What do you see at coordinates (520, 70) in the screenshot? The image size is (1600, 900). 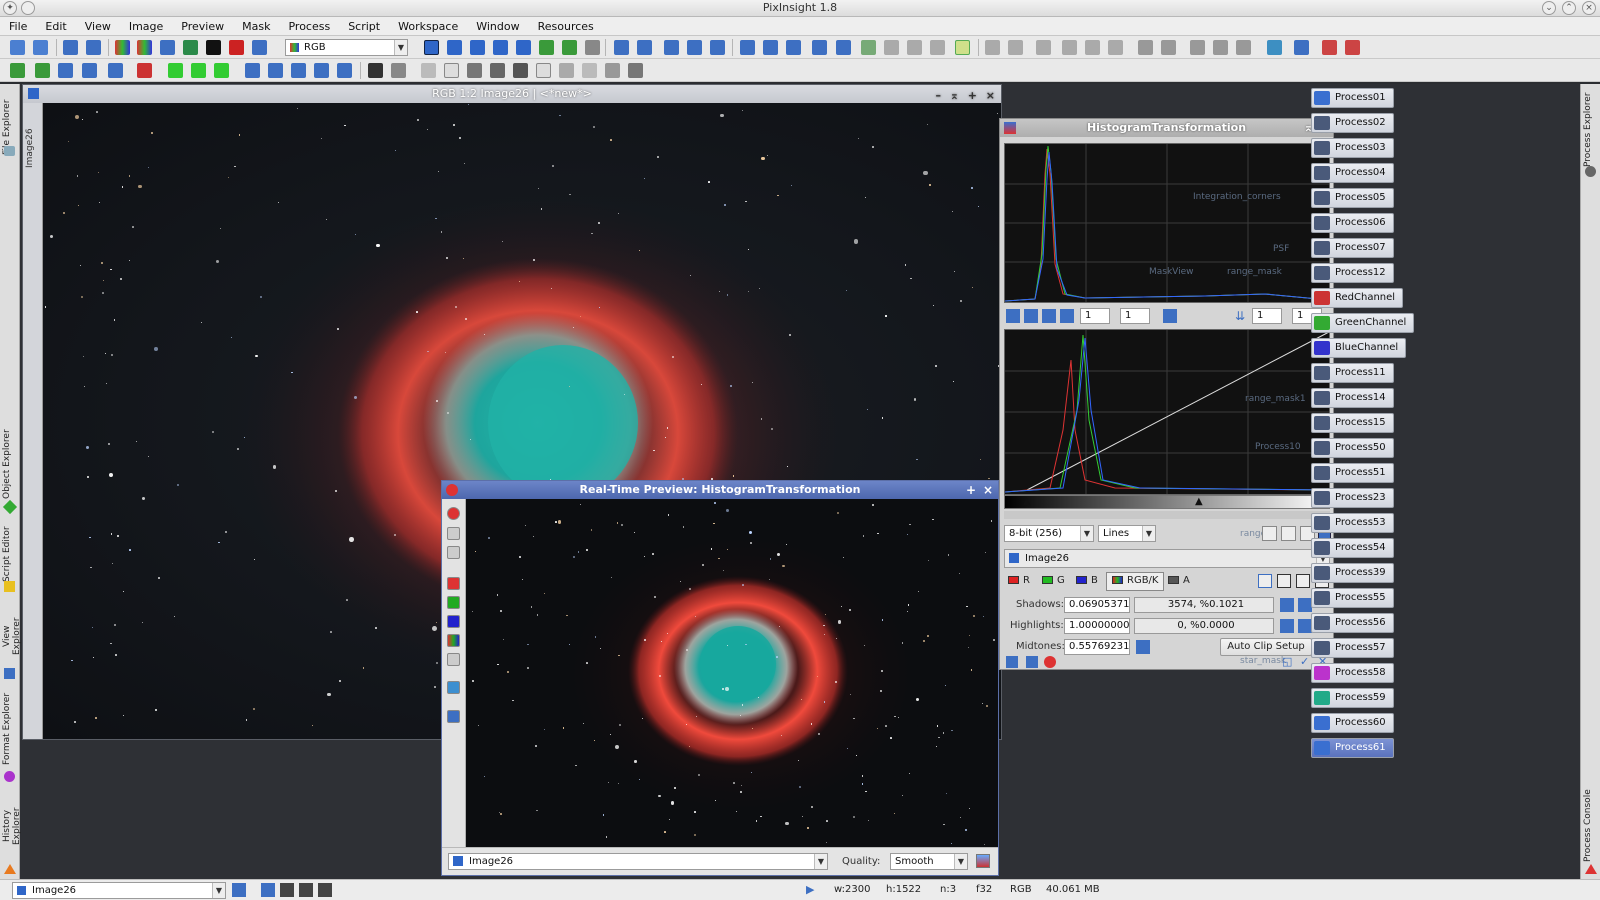 I see `fill-icon-c` at bounding box center [520, 70].